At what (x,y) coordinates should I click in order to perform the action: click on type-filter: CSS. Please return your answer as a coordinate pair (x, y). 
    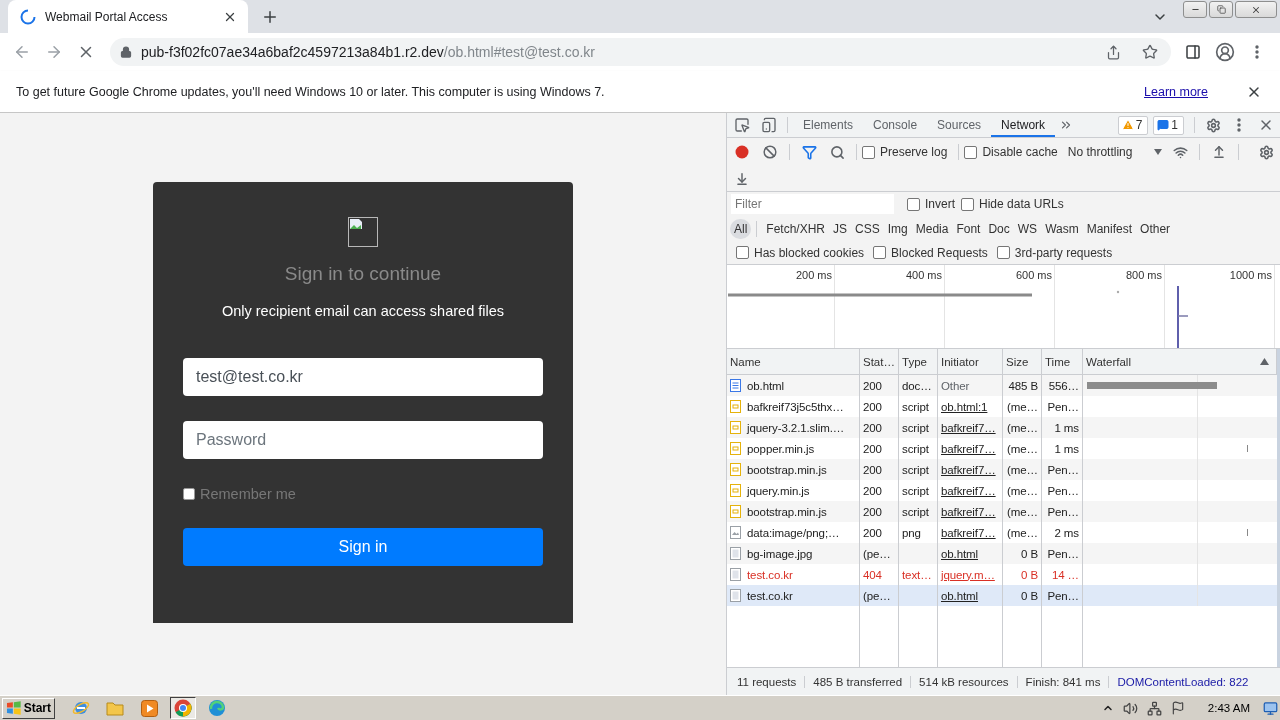
    Looking at the image, I should click on (867, 228).